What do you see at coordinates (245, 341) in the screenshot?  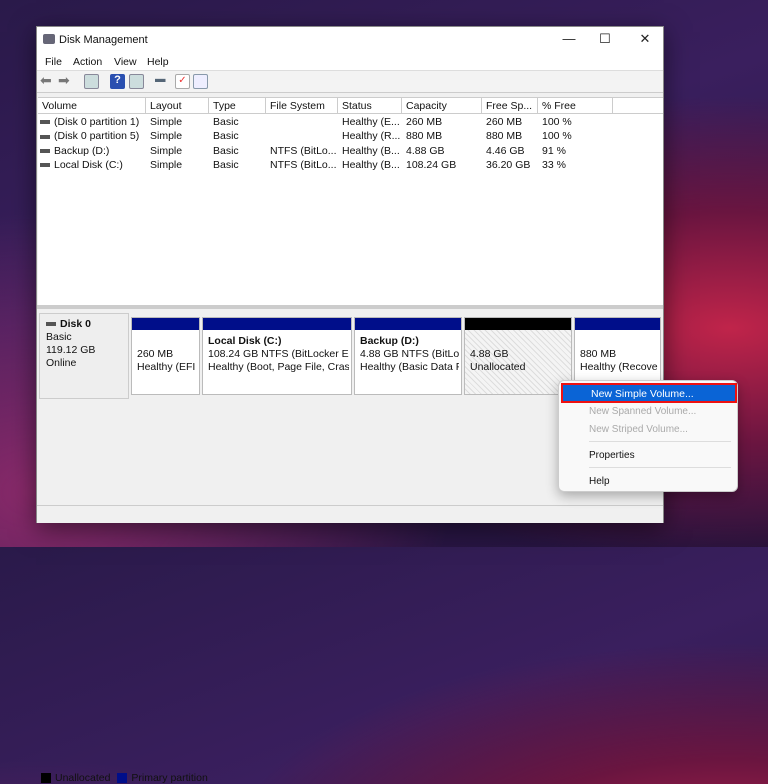 I see `partition-title: Local Disk (C:)` at bounding box center [245, 341].